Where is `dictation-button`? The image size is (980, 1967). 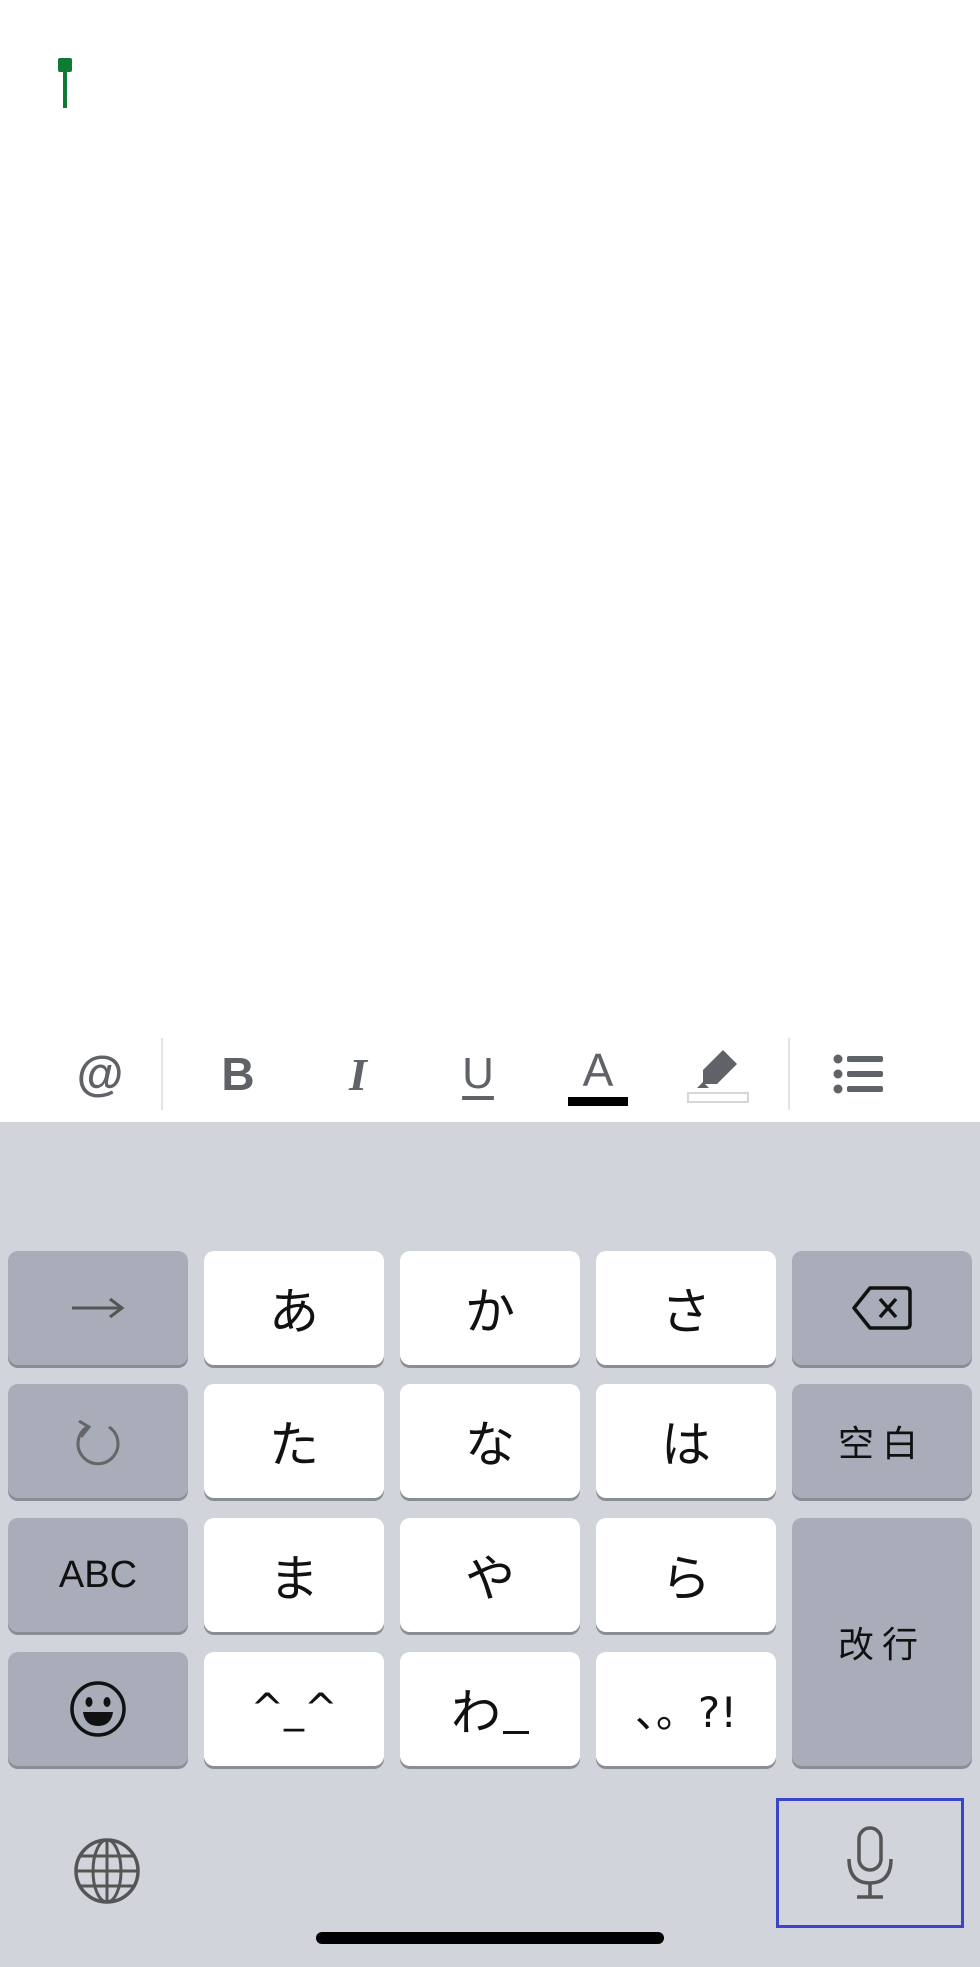
dictation-button is located at coordinates (870, 1863).